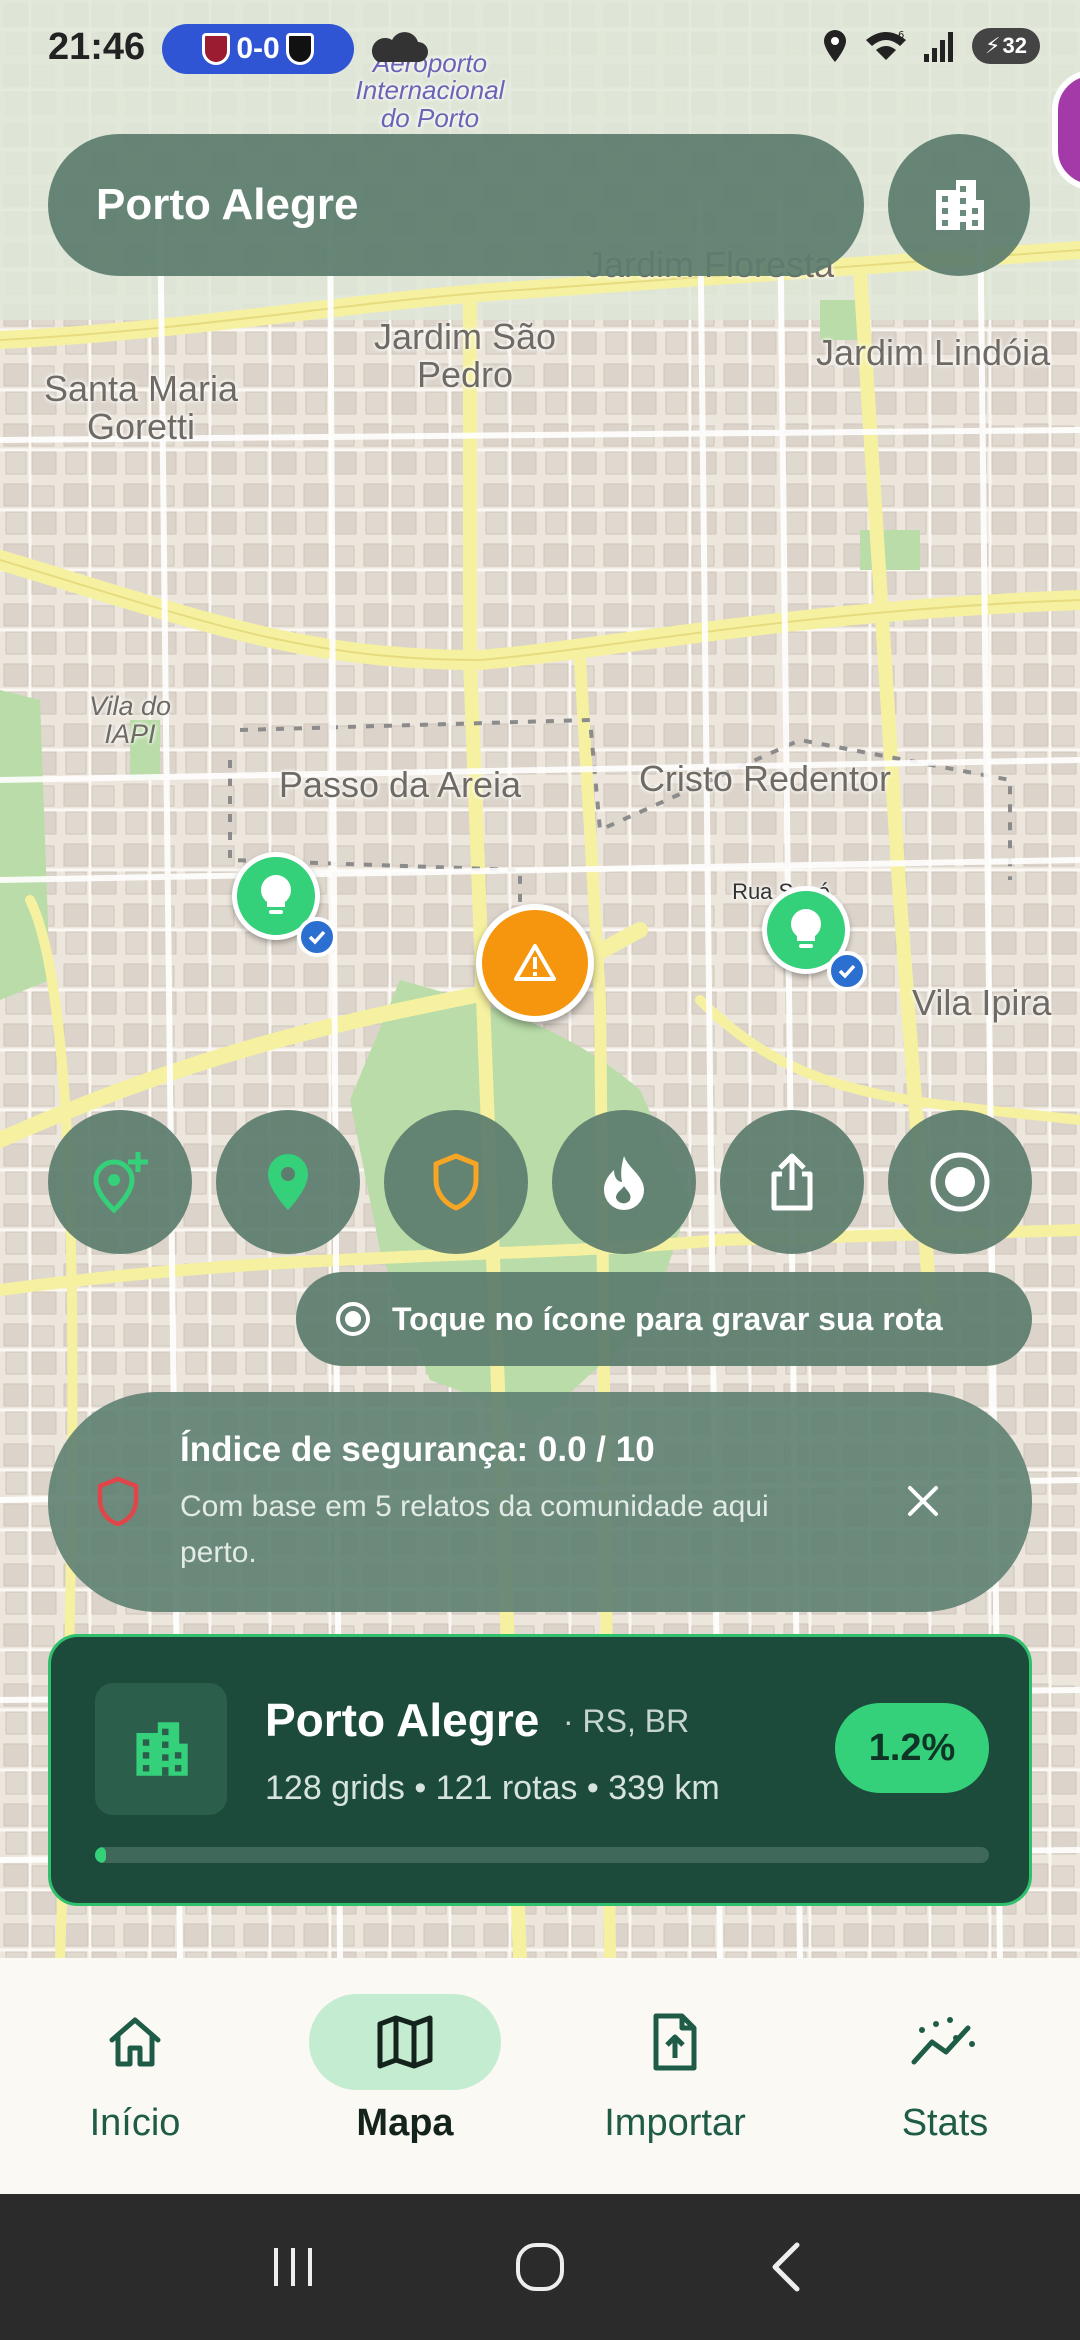 The image size is (1080, 2340). I want to click on home-system-button, so click(540, 2267).